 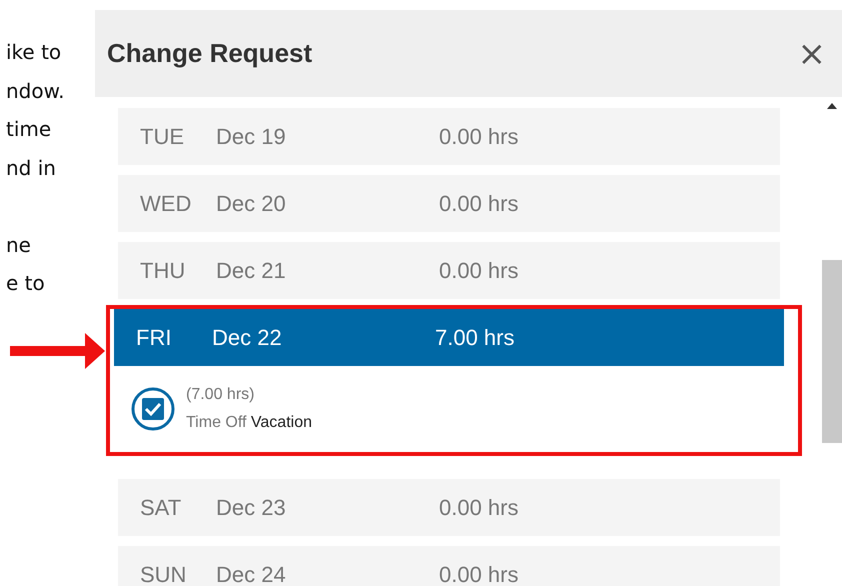 I want to click on day-date: Dec 22, so click(x=247, y=337).